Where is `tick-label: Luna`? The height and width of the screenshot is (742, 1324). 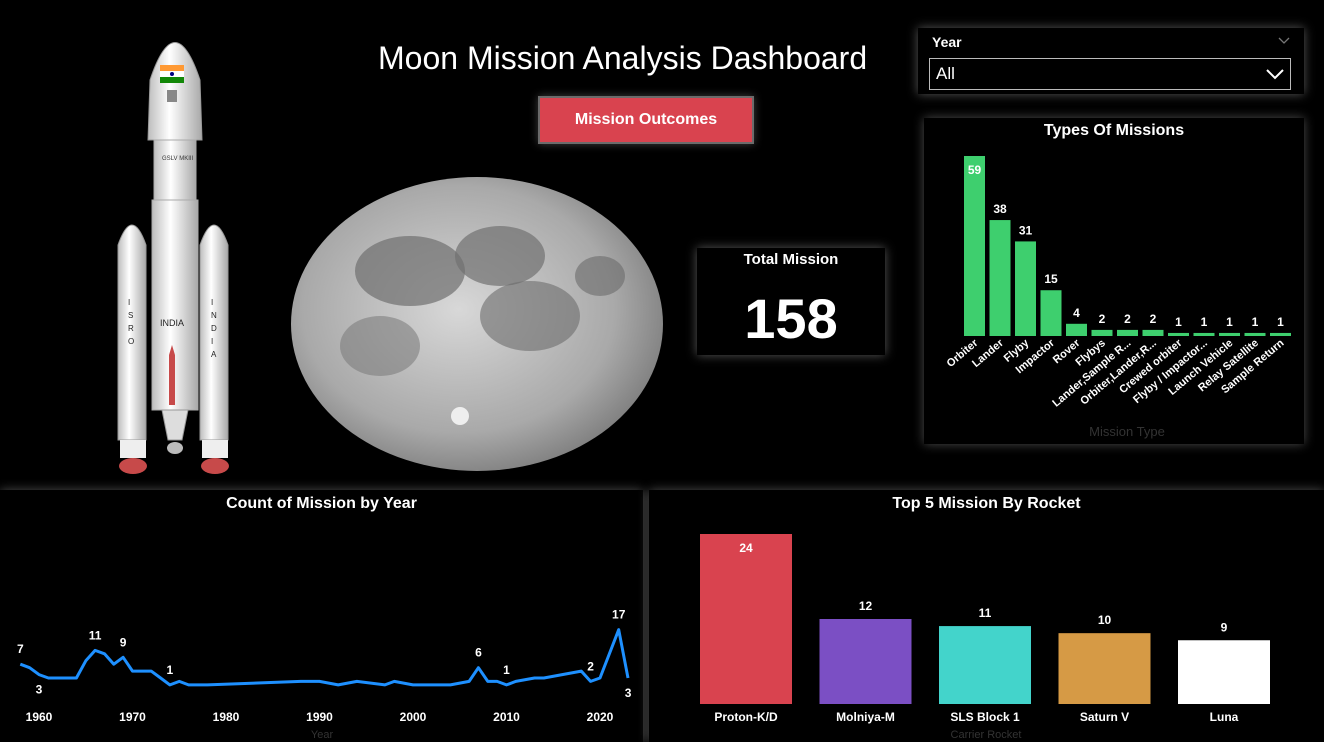
tick-label: Luna is located at coordinates (1224, 717).